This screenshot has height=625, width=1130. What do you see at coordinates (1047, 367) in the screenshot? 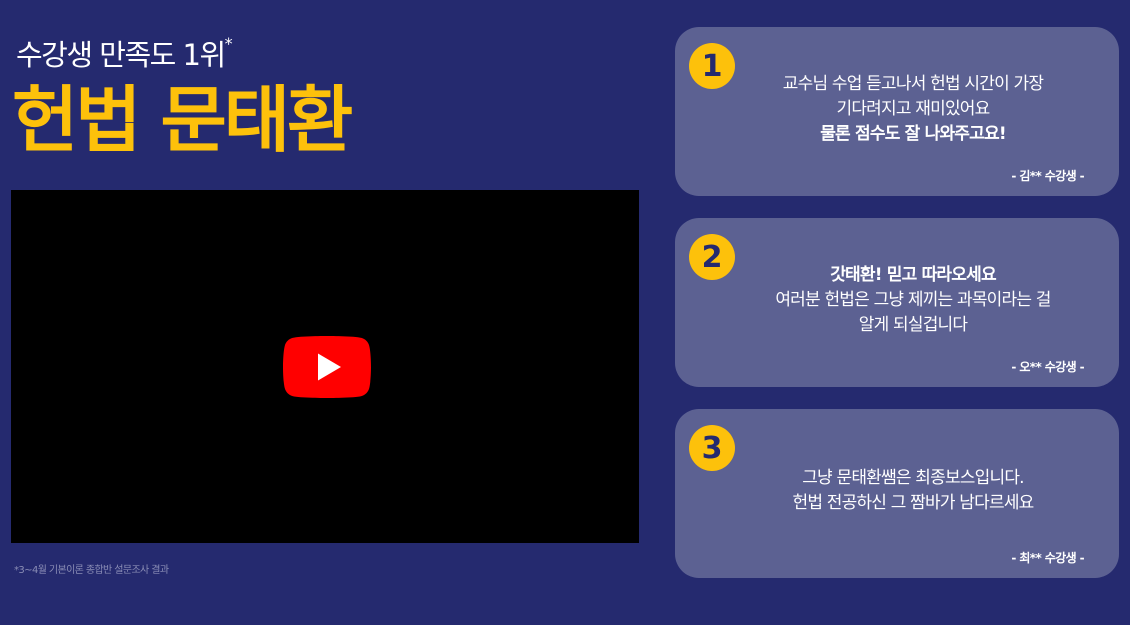
I see `review-author: - 오** 수강생 -` at bounding box center [1047, 367].